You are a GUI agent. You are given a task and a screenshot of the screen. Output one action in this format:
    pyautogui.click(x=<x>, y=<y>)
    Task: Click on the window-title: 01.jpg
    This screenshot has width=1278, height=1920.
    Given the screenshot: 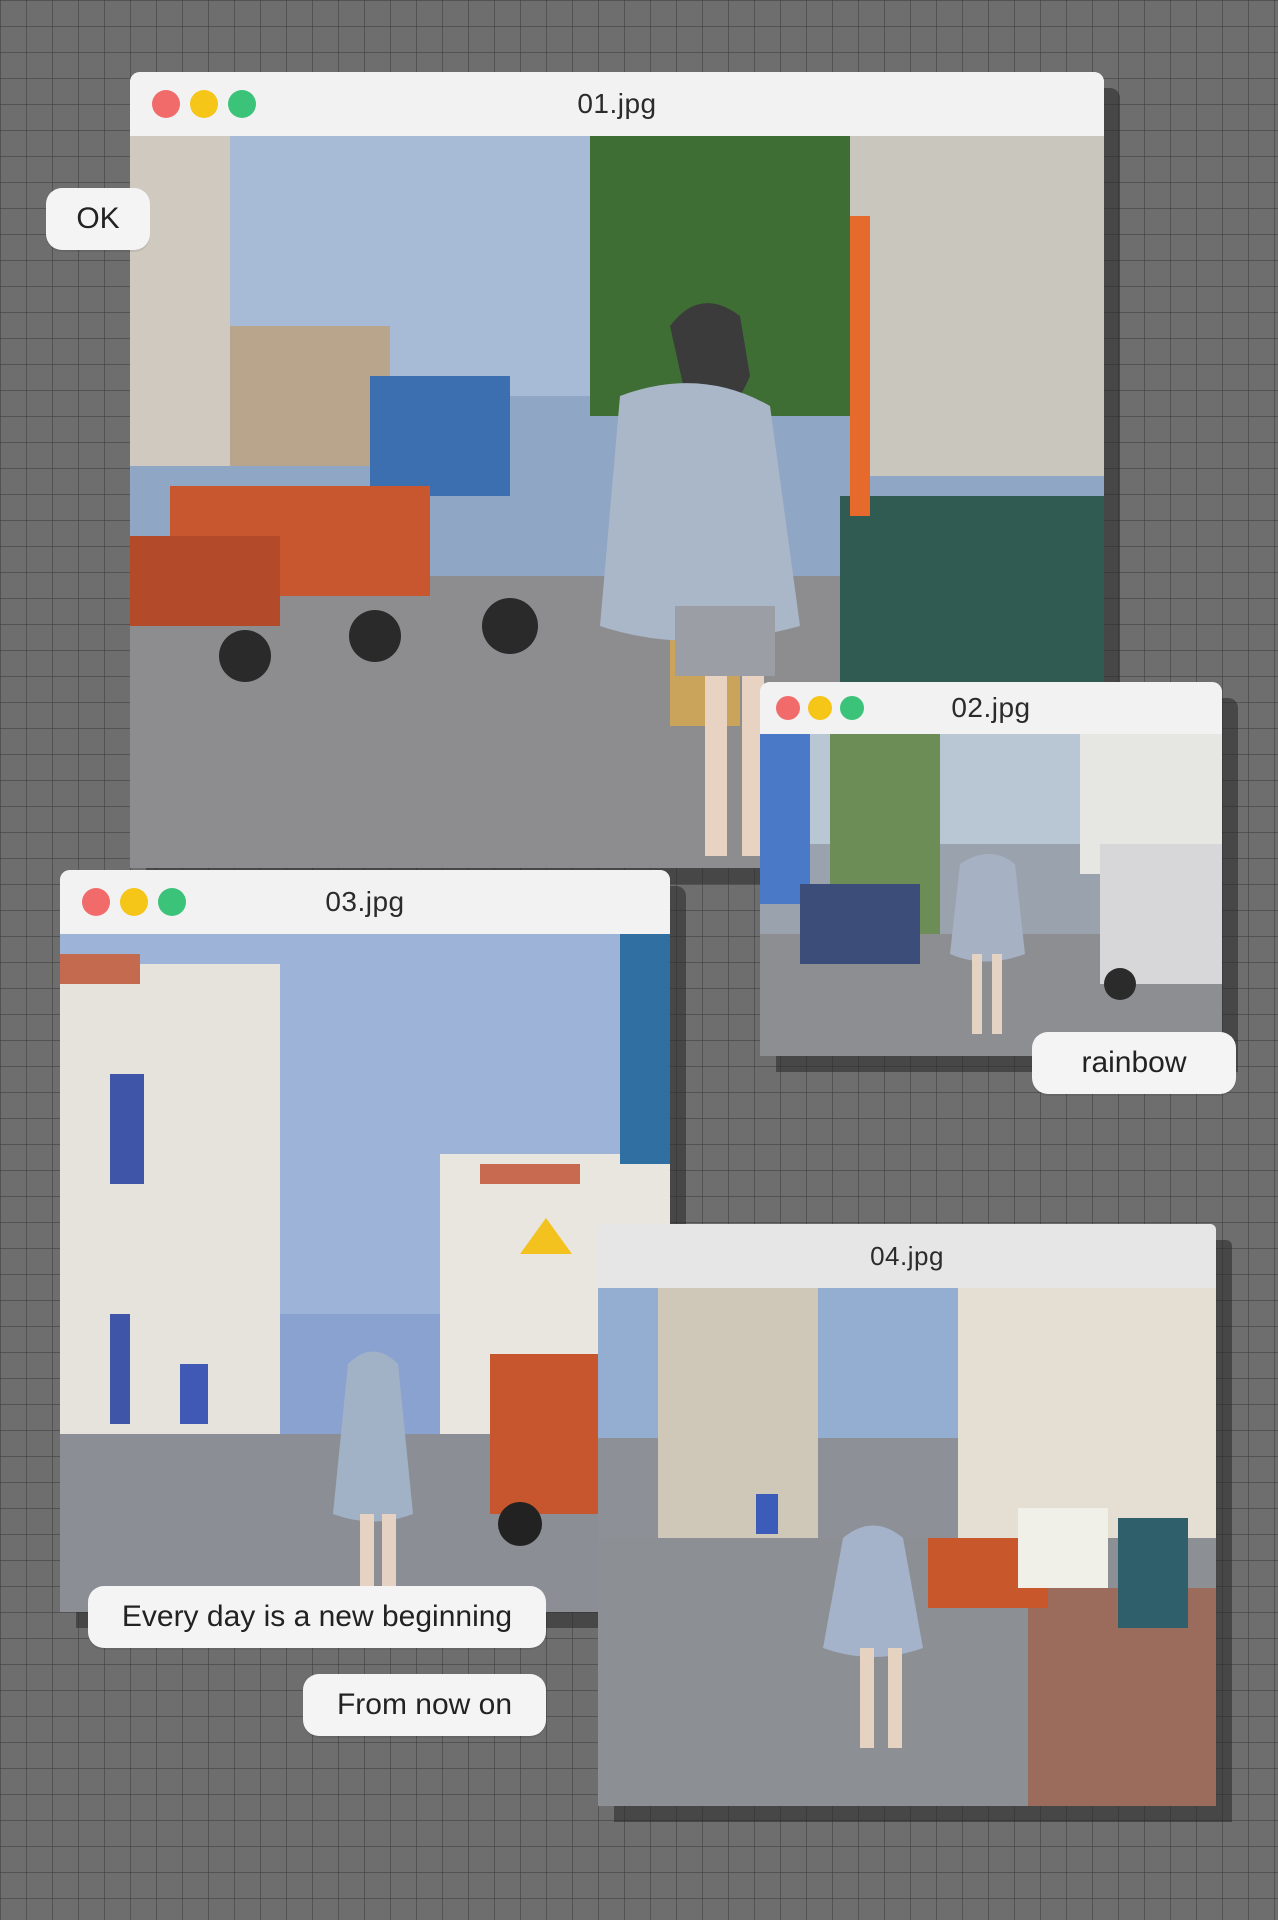 What is the action you would take?
    pyautogui.click(x=617, y=103)
    